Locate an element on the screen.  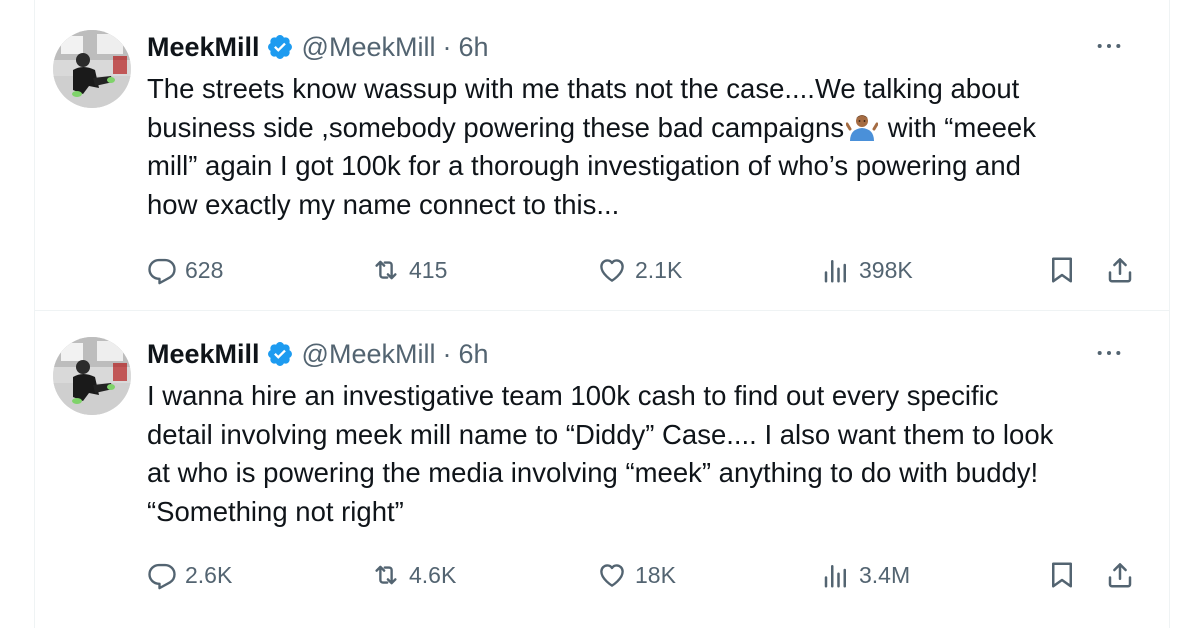
like-count: 18K is located at coordinates (655, 574).